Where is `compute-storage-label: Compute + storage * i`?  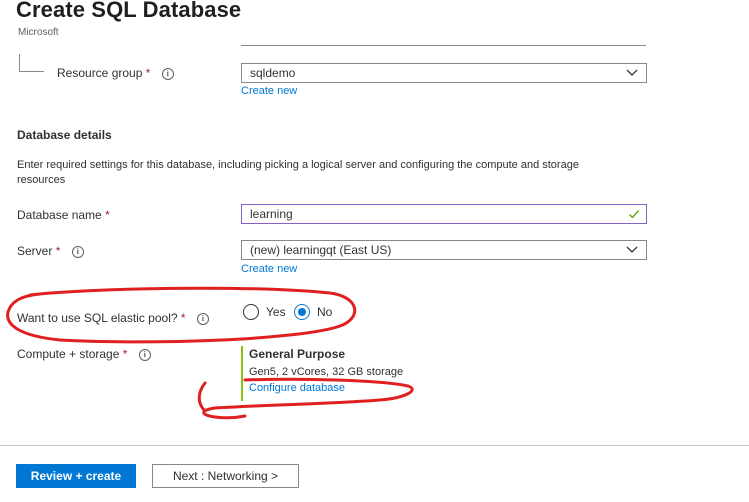
compute-storage-label: Compute + storage * i is located at coordinates (84, 354).